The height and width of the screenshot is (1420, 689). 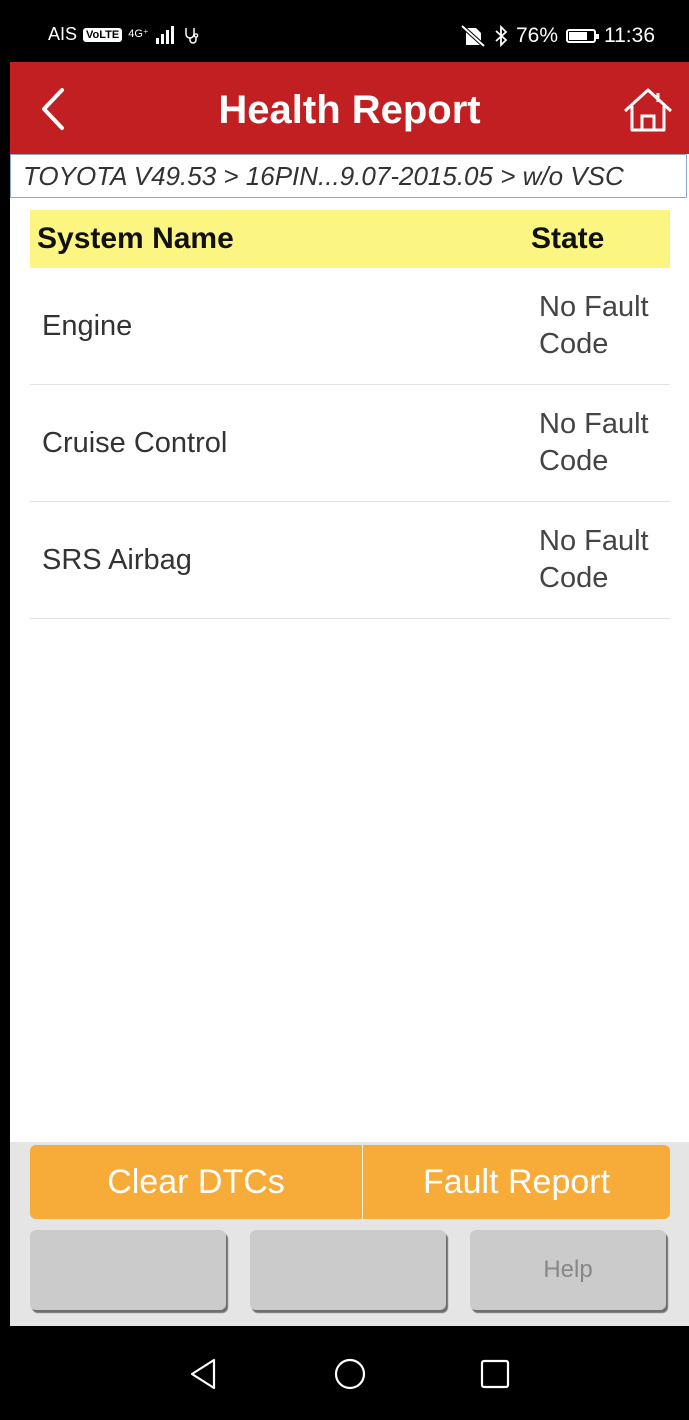 I want to click on primary-actions: Clear DTCs Fault Report, so click(x=350, y=1182).